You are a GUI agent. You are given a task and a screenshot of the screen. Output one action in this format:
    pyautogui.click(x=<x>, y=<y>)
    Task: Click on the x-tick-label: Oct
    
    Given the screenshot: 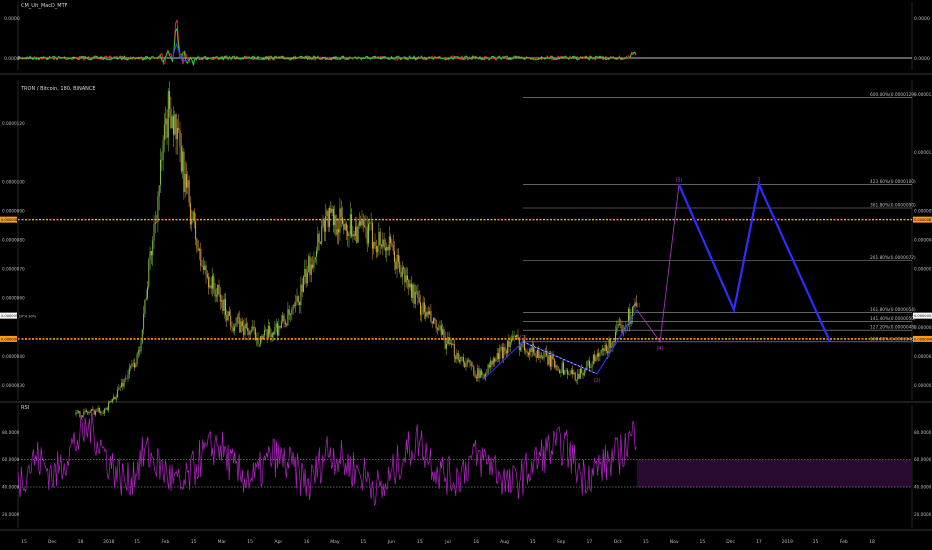 What is the action you would take?
    pyautogui.click(x=618, y=542)
    